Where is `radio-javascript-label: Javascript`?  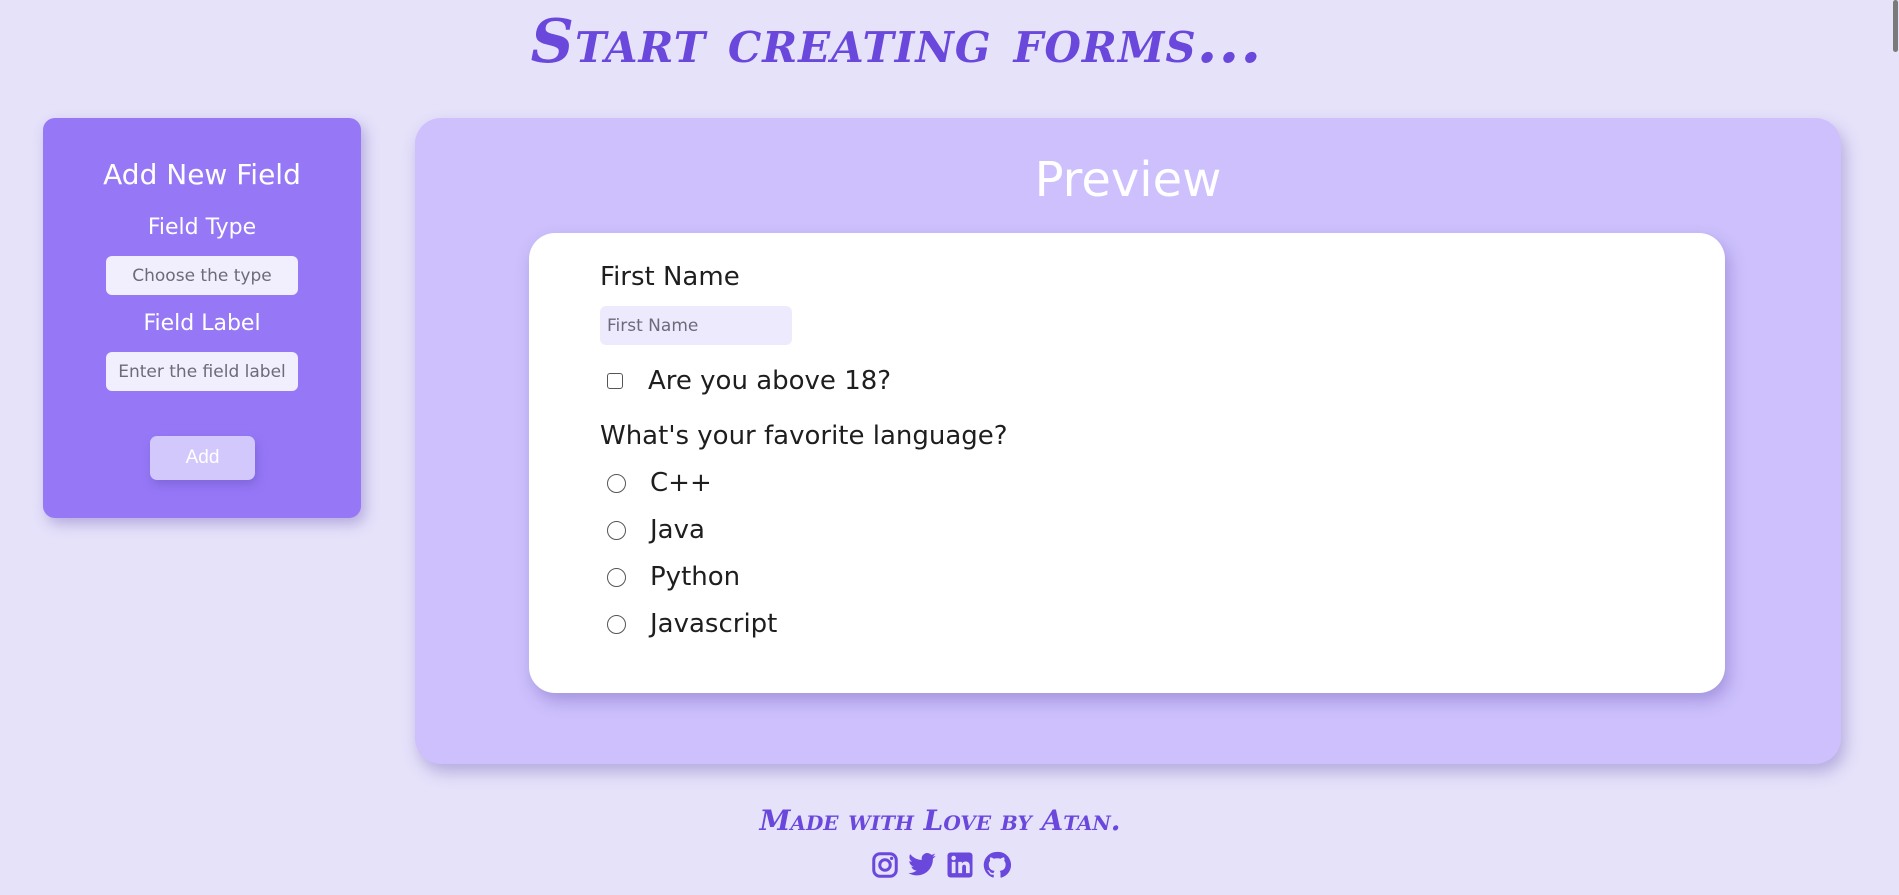 radio-javascript-label: Javascript is located at coordinates (714, 624).